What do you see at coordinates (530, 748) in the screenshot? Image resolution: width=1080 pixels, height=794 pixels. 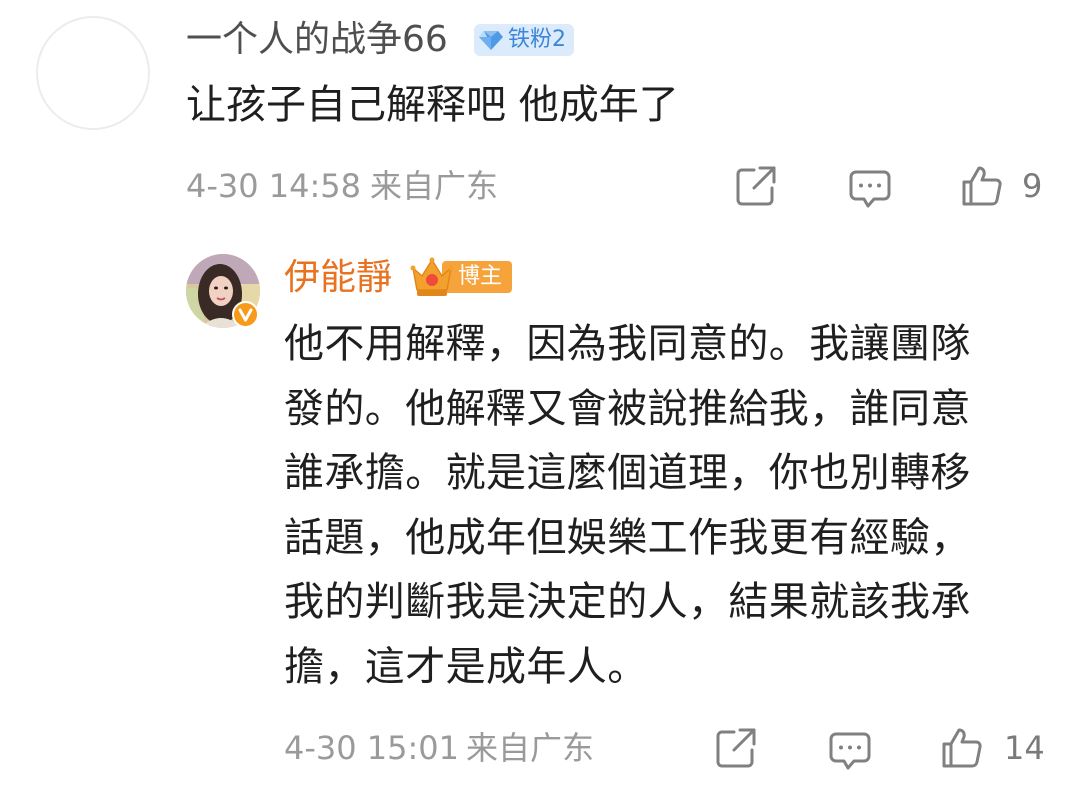 I see `reply-location: 来自广东` at bounding box center [530, 748].